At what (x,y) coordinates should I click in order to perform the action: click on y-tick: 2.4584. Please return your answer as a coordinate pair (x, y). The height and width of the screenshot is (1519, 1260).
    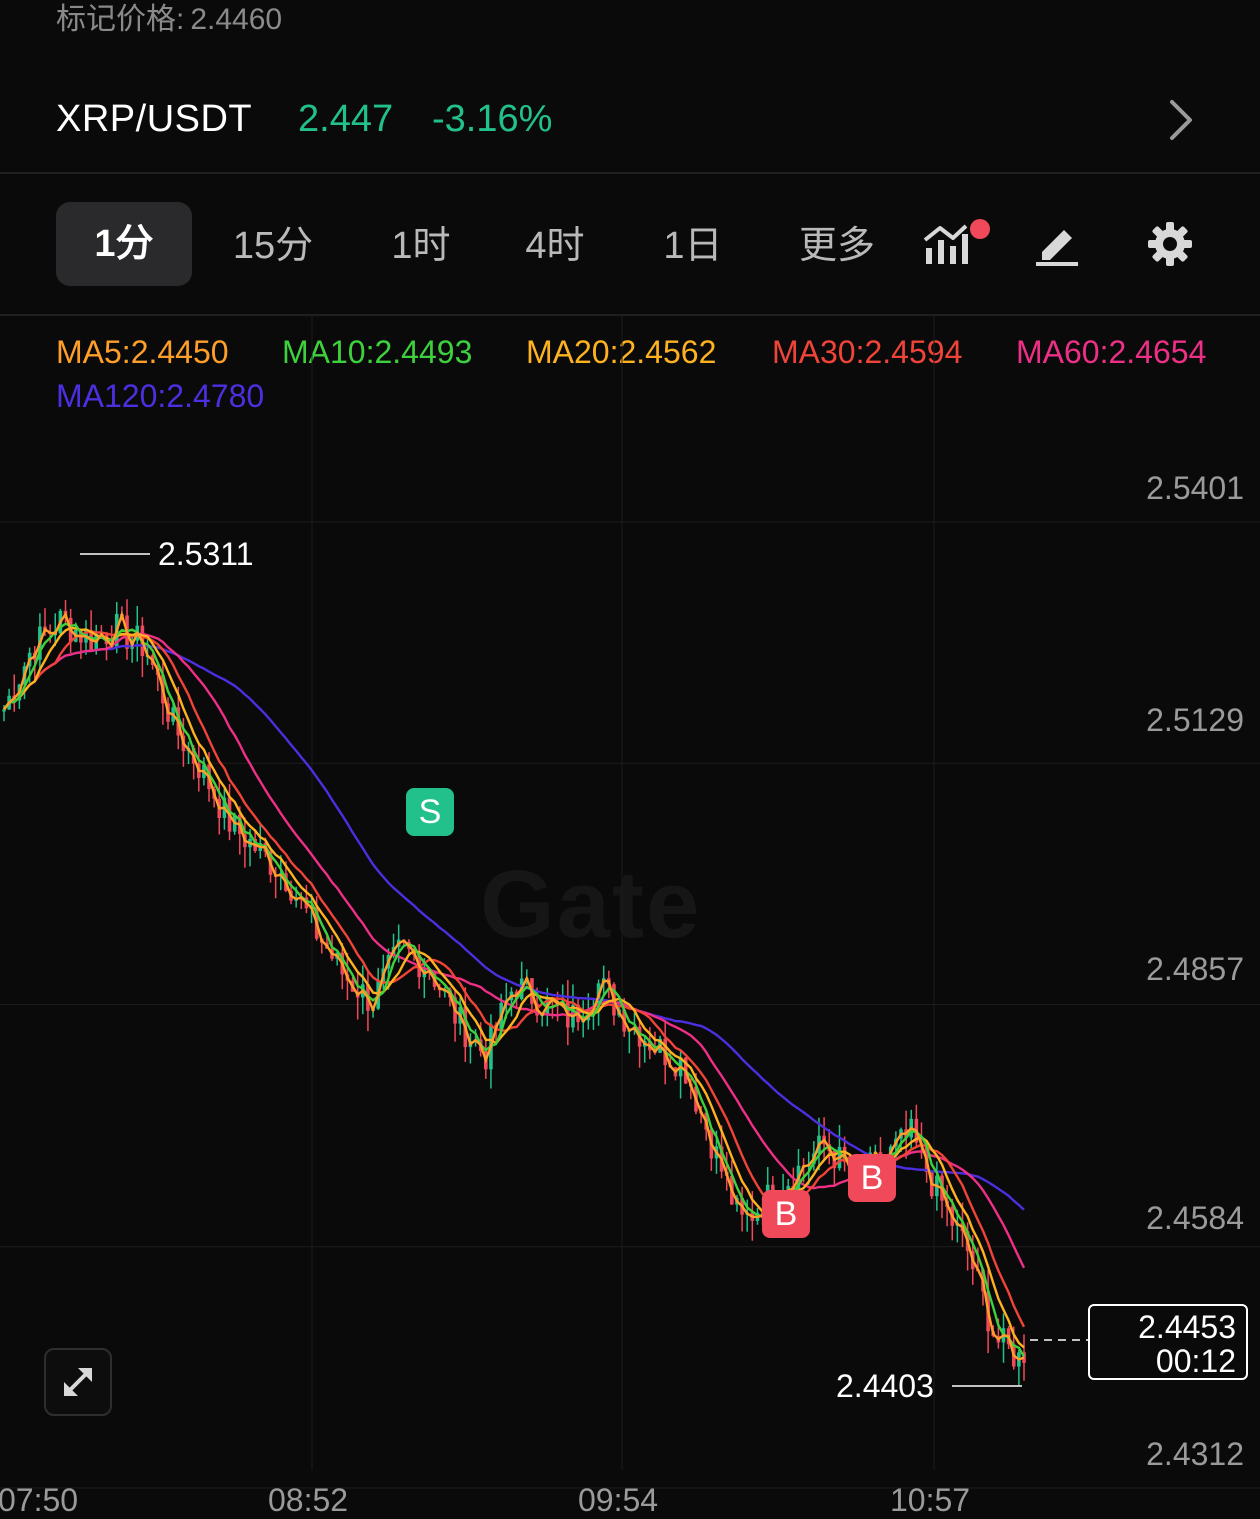
    Looking at the image, I should click on (1195, 1218).